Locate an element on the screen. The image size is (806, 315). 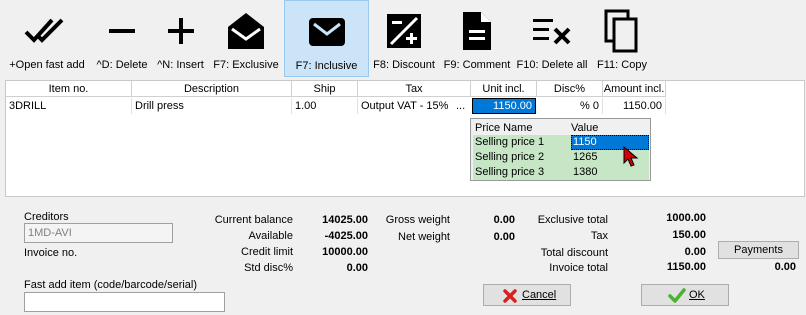
net-weight-value: 0.00 is located at coordinates (504, 237).